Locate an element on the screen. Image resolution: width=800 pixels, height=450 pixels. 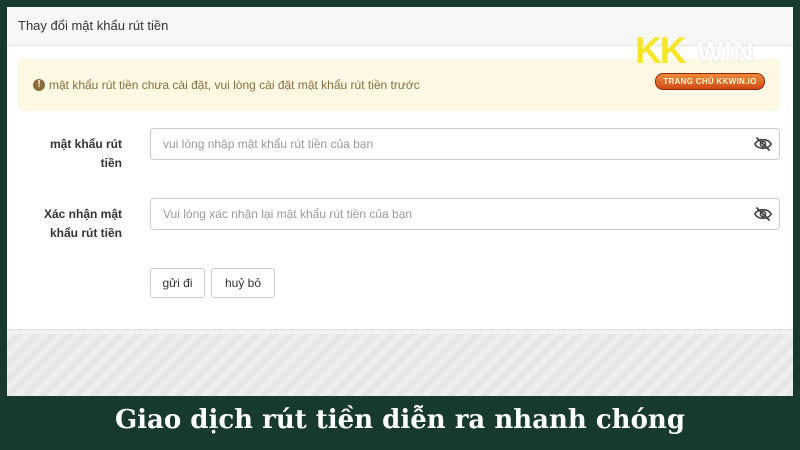
confirm-label-line2: khẩu rút tiền is located at coordinates (85, 233).